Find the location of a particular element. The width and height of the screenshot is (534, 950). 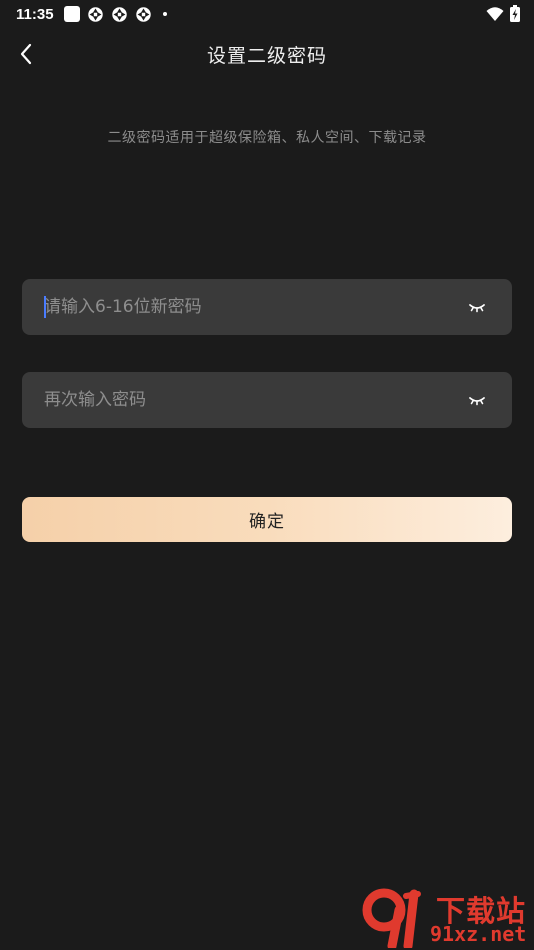

description-text: 二级密码适用于超级保险箱、私人空间、下载记录 is located at coordinates (267, 138).